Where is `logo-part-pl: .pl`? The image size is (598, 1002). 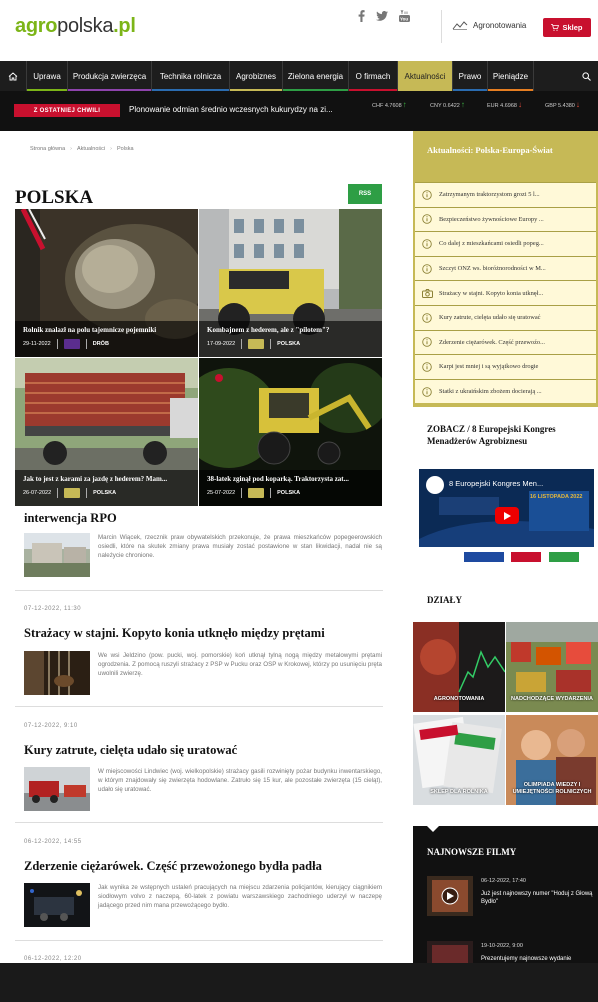
logo-part-pl: .pl is located at coordinates (124, 26).